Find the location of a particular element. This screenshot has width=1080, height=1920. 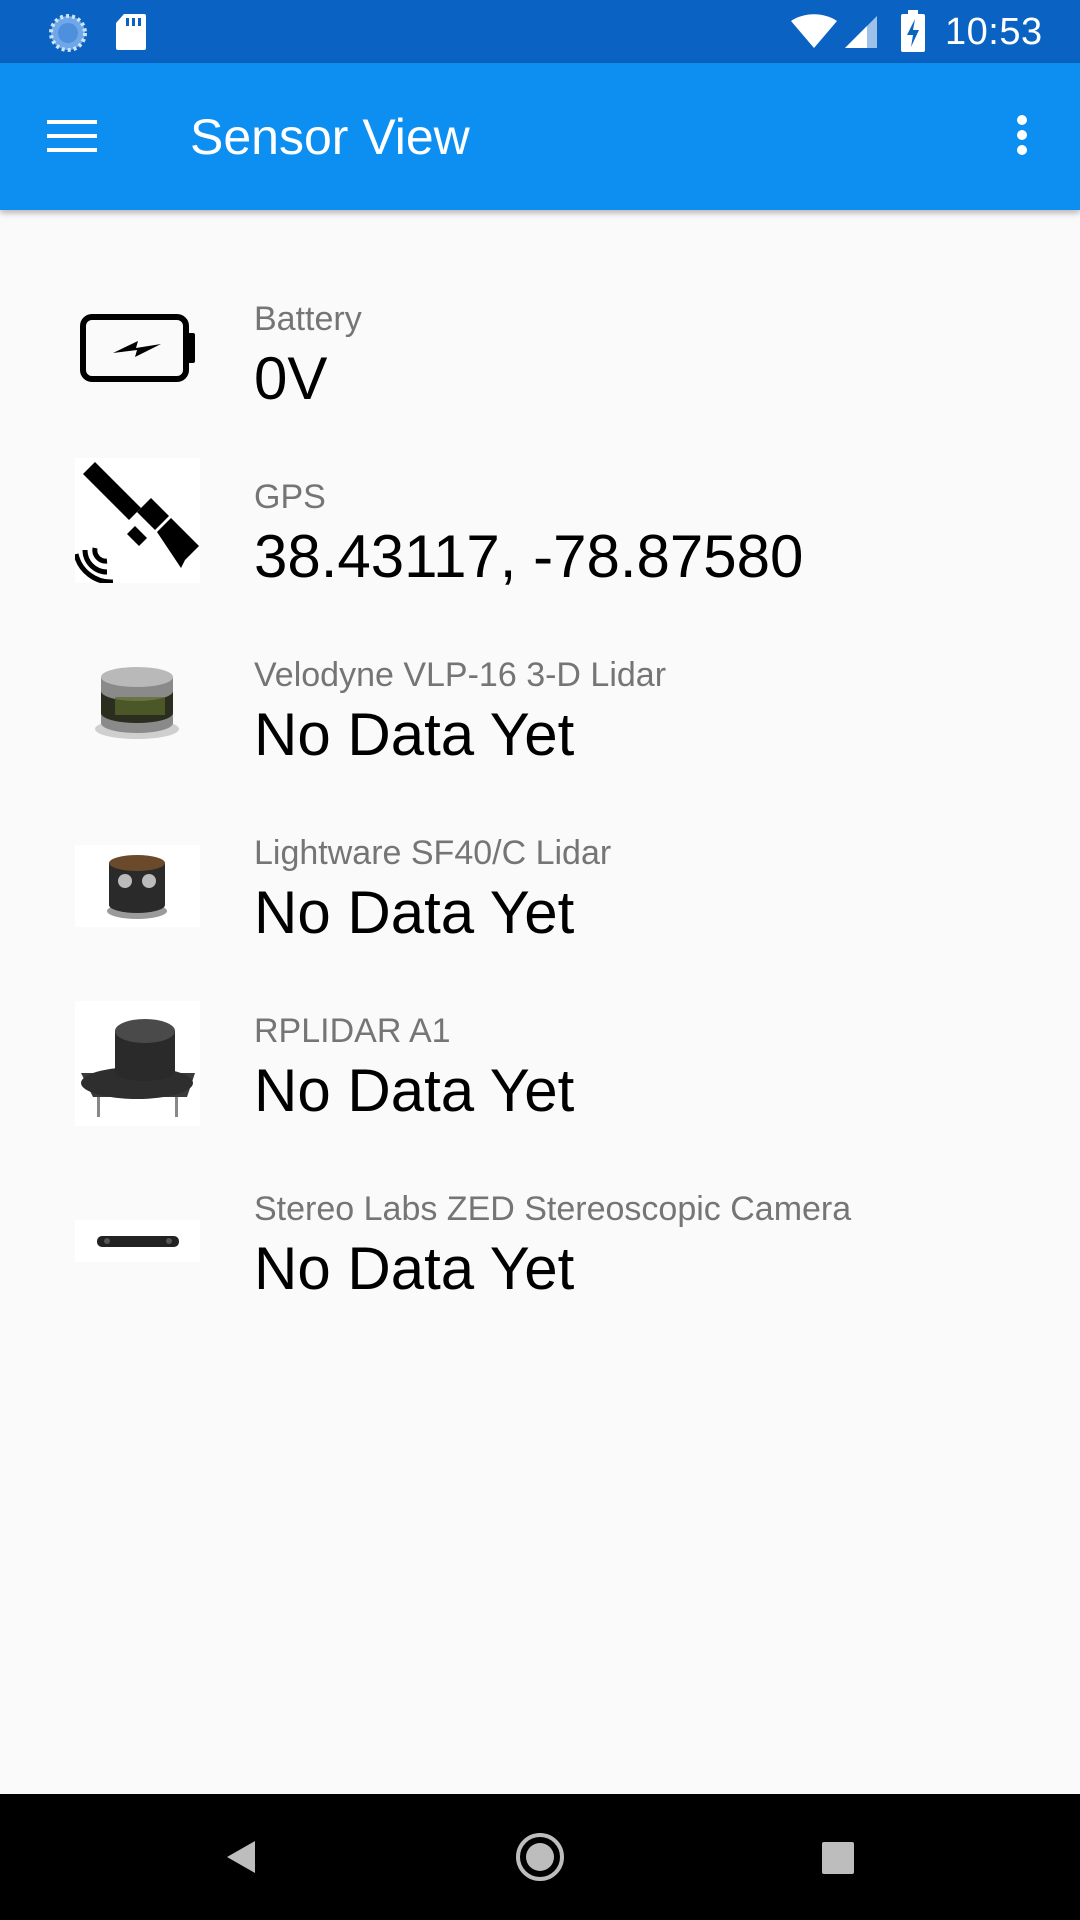

zed-camera-image is located at coordinates (137, 1241).